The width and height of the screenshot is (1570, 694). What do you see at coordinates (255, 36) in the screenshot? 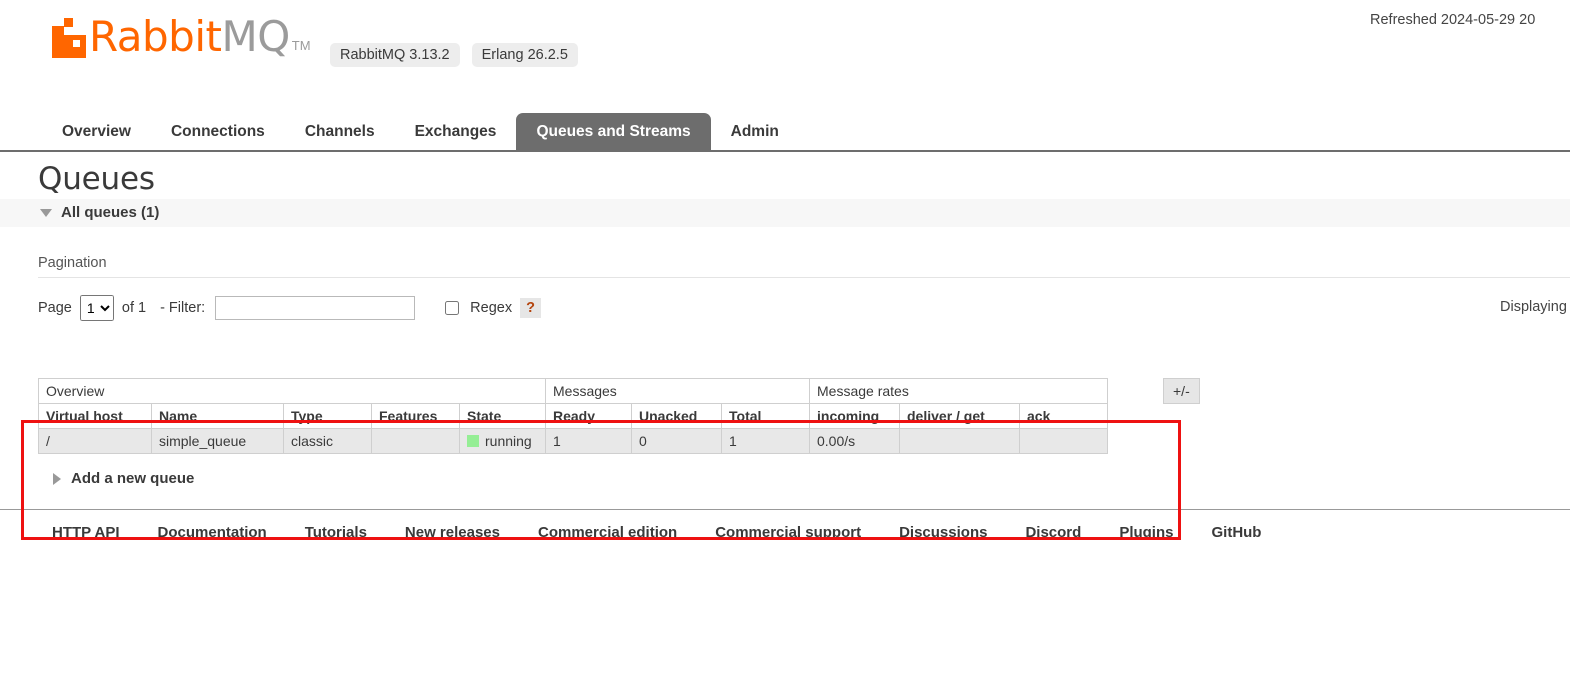
I see `logo-text-mq: MQ` at bounding box center [255, 36].